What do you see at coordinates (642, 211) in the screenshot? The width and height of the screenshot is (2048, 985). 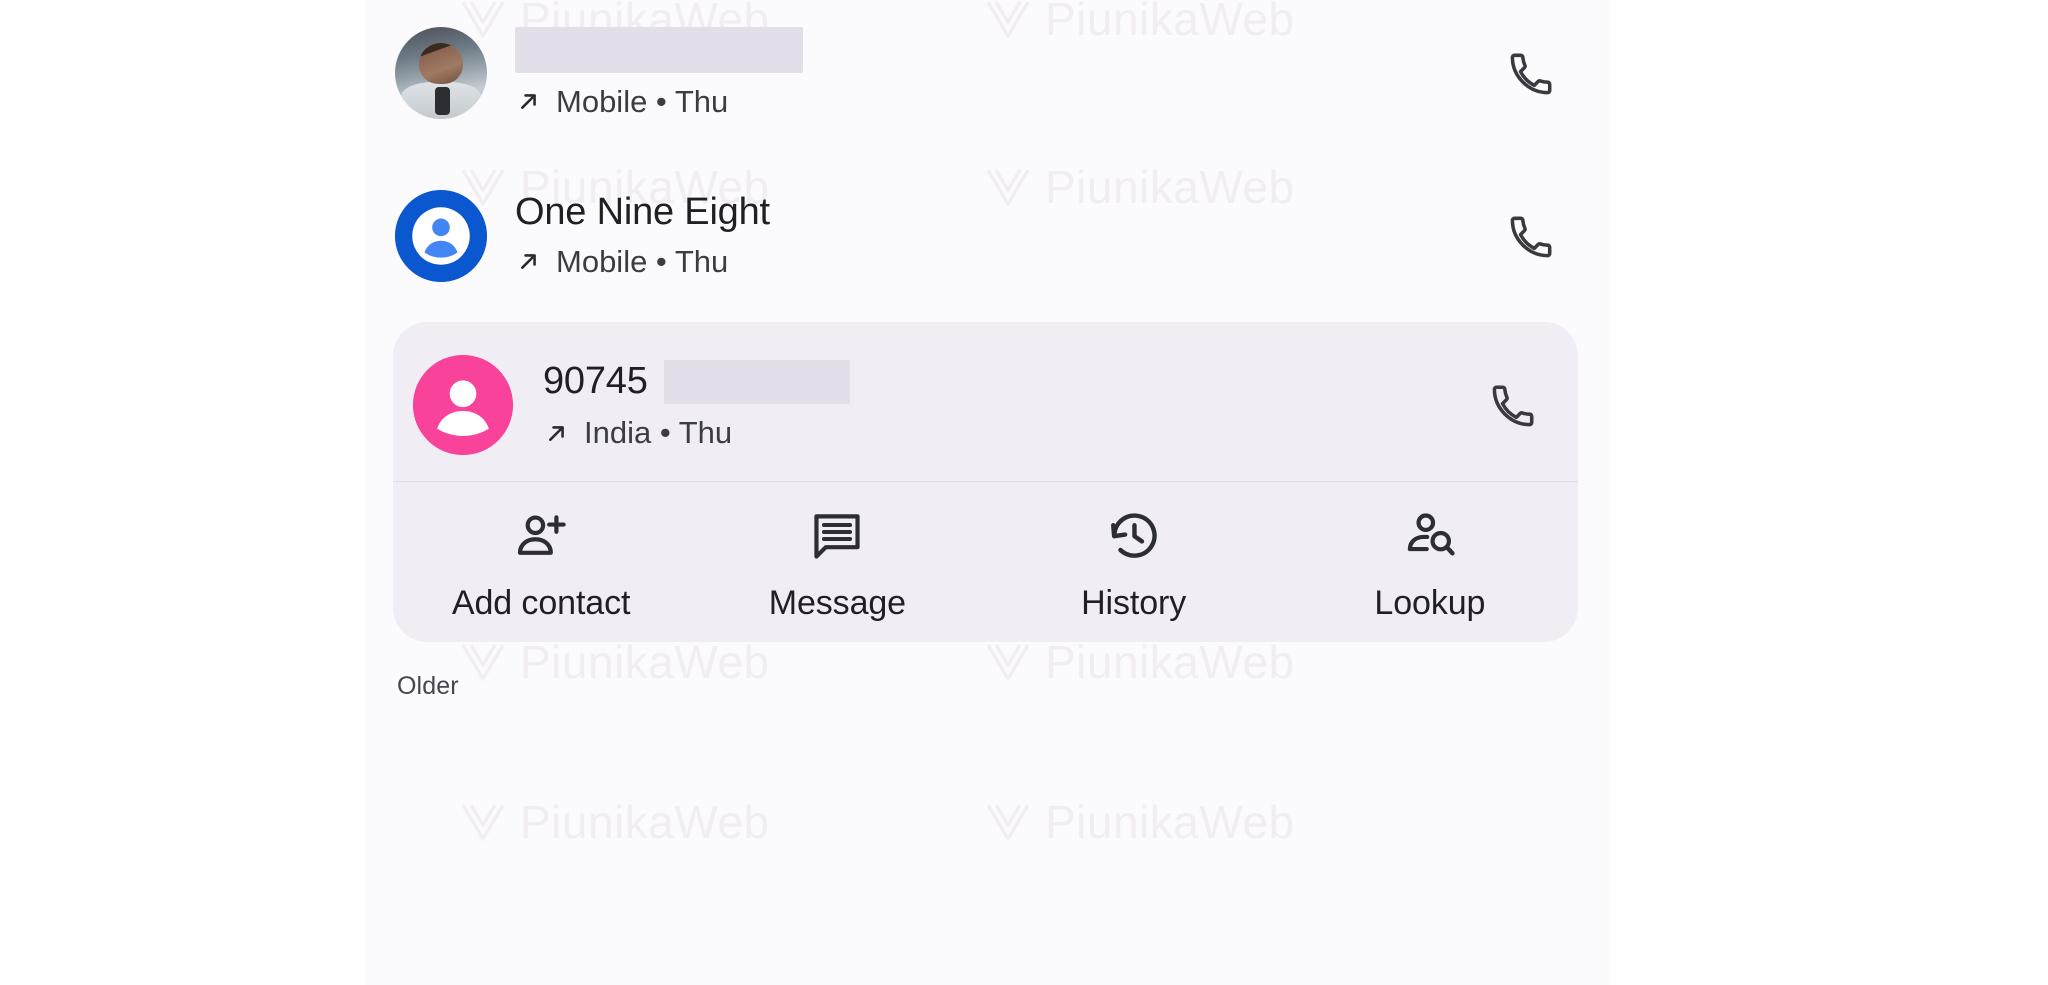 I see `caller-name-text: One Nine Eight` at bounding box center [642, 211].